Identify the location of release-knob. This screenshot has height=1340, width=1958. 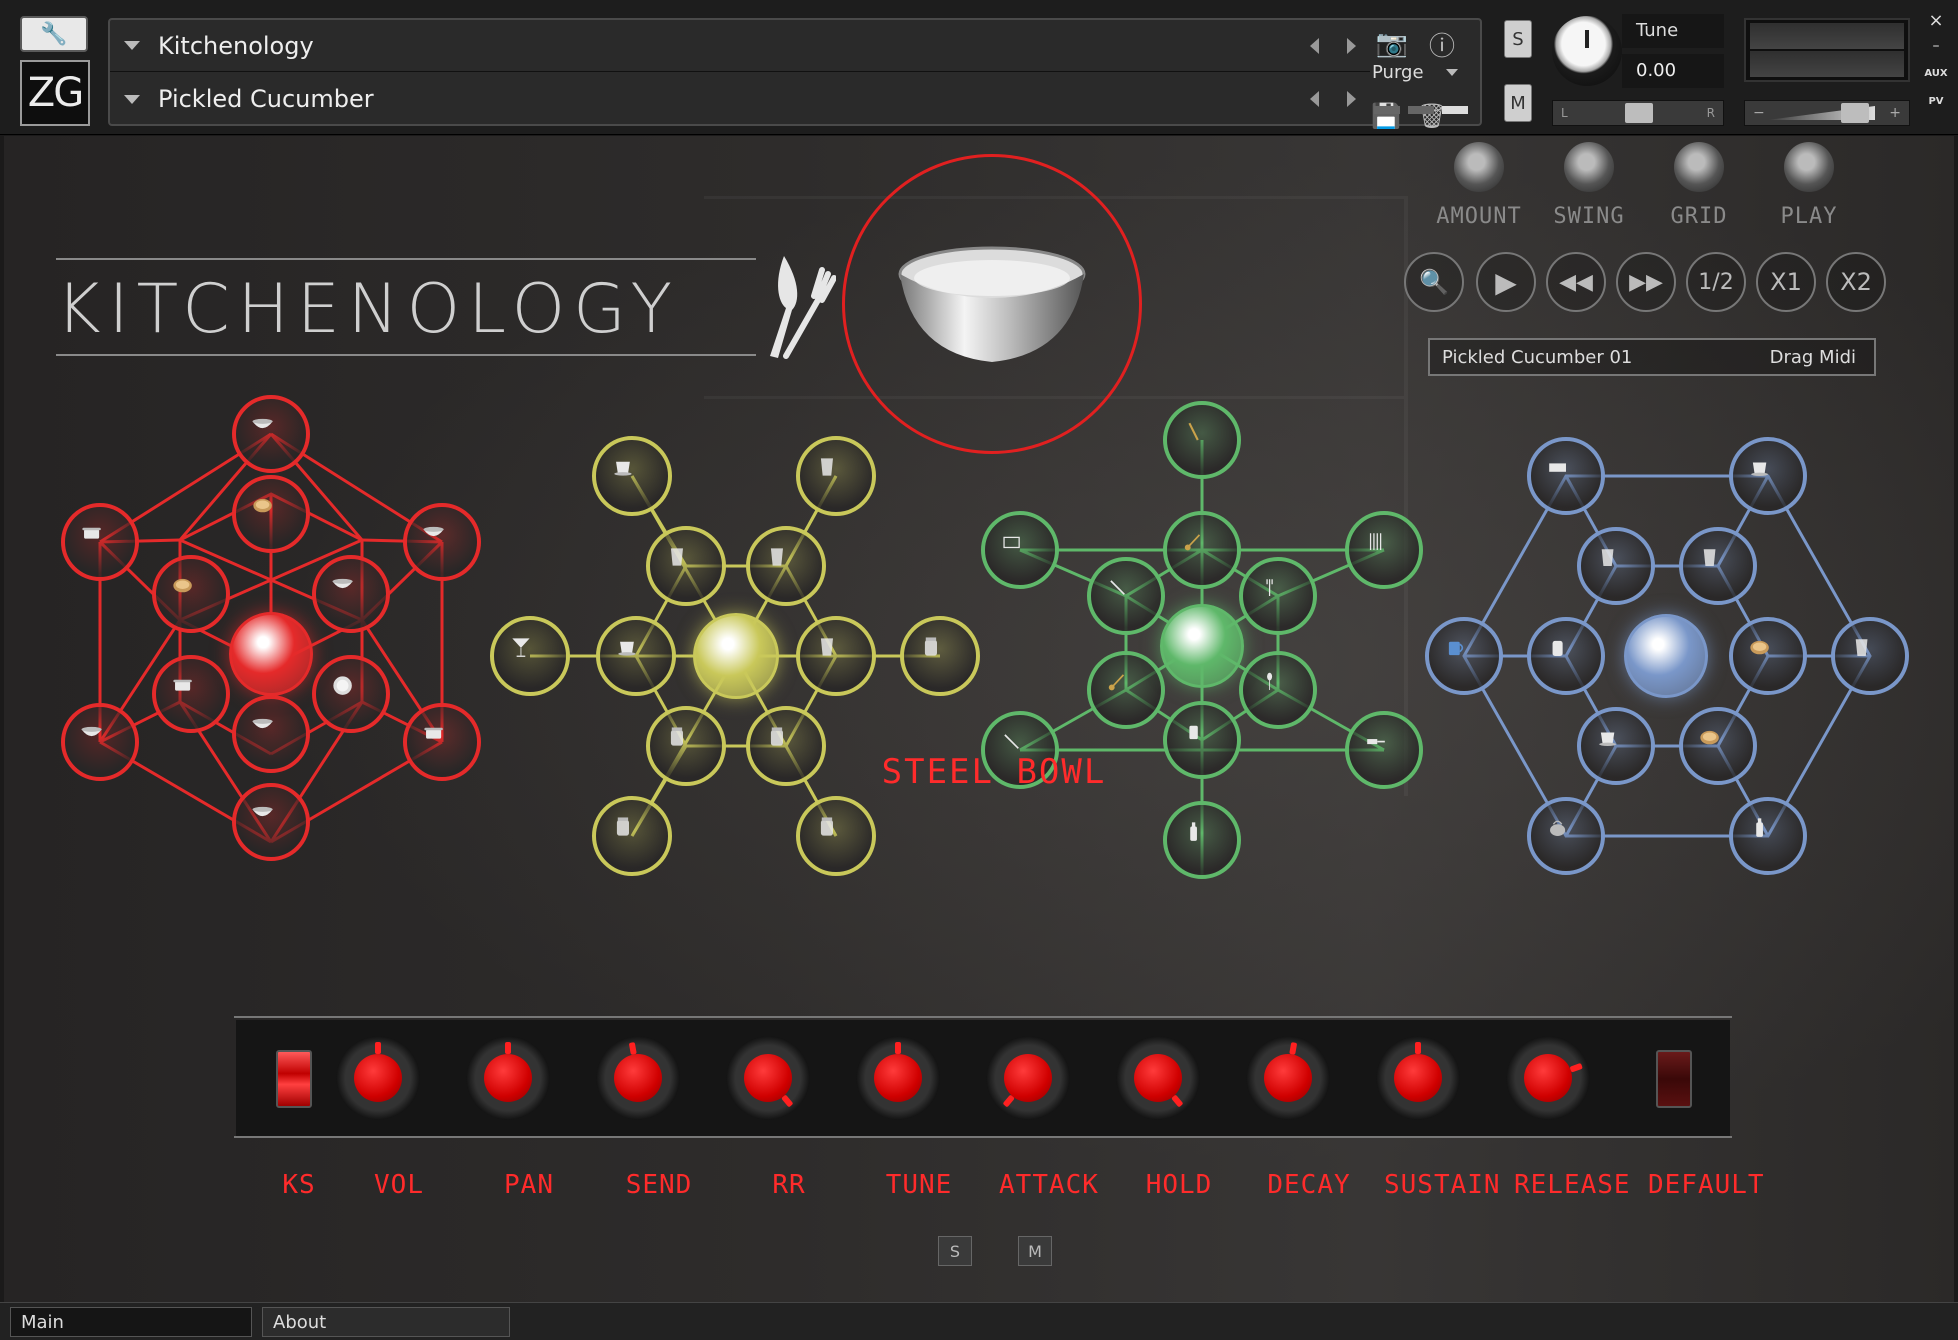
(1548, 1078).